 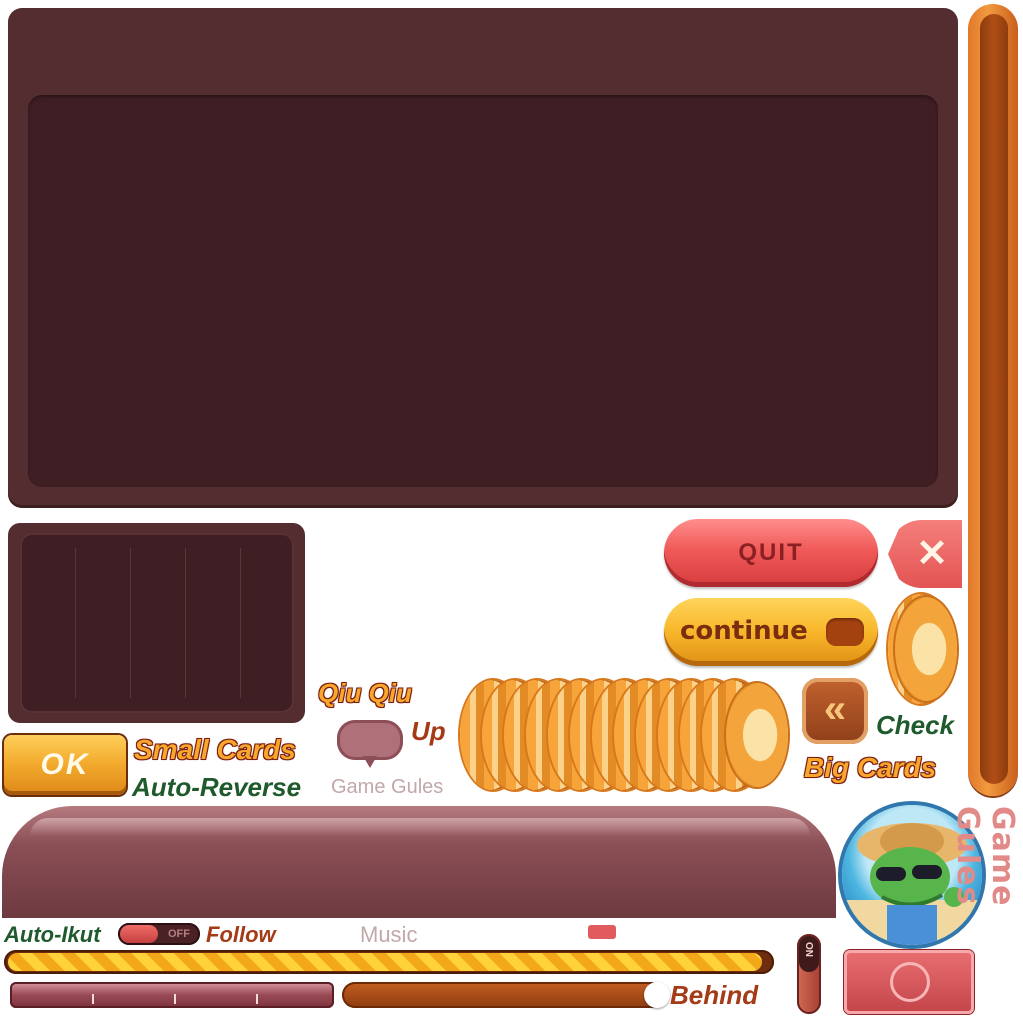 What do you see at coordinates (870, 767) in the screenshot?
I see `big-cards-label: Big Cards` at bounding box center [870, 767].